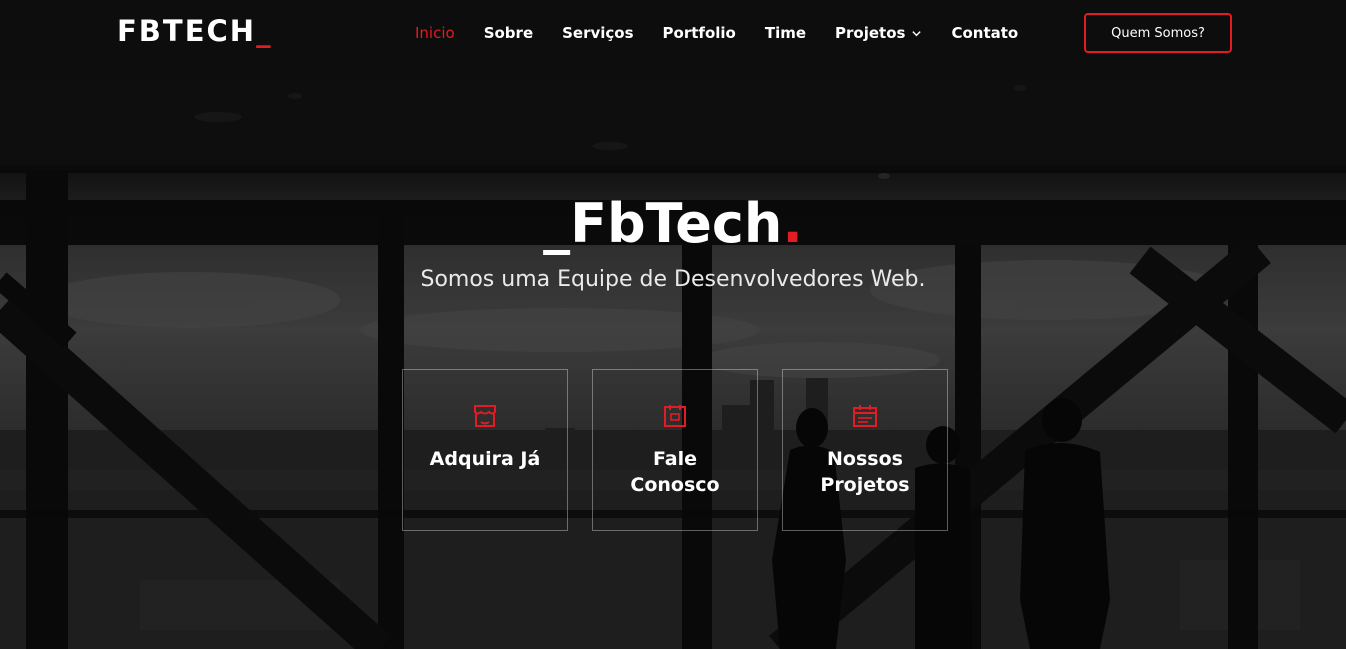 The image size is (1346, 649). What do you see at coordinates (508, 33) in the screenshot?
I see `nav-item-sobre: Sobre` at bounding box center [508, 33].